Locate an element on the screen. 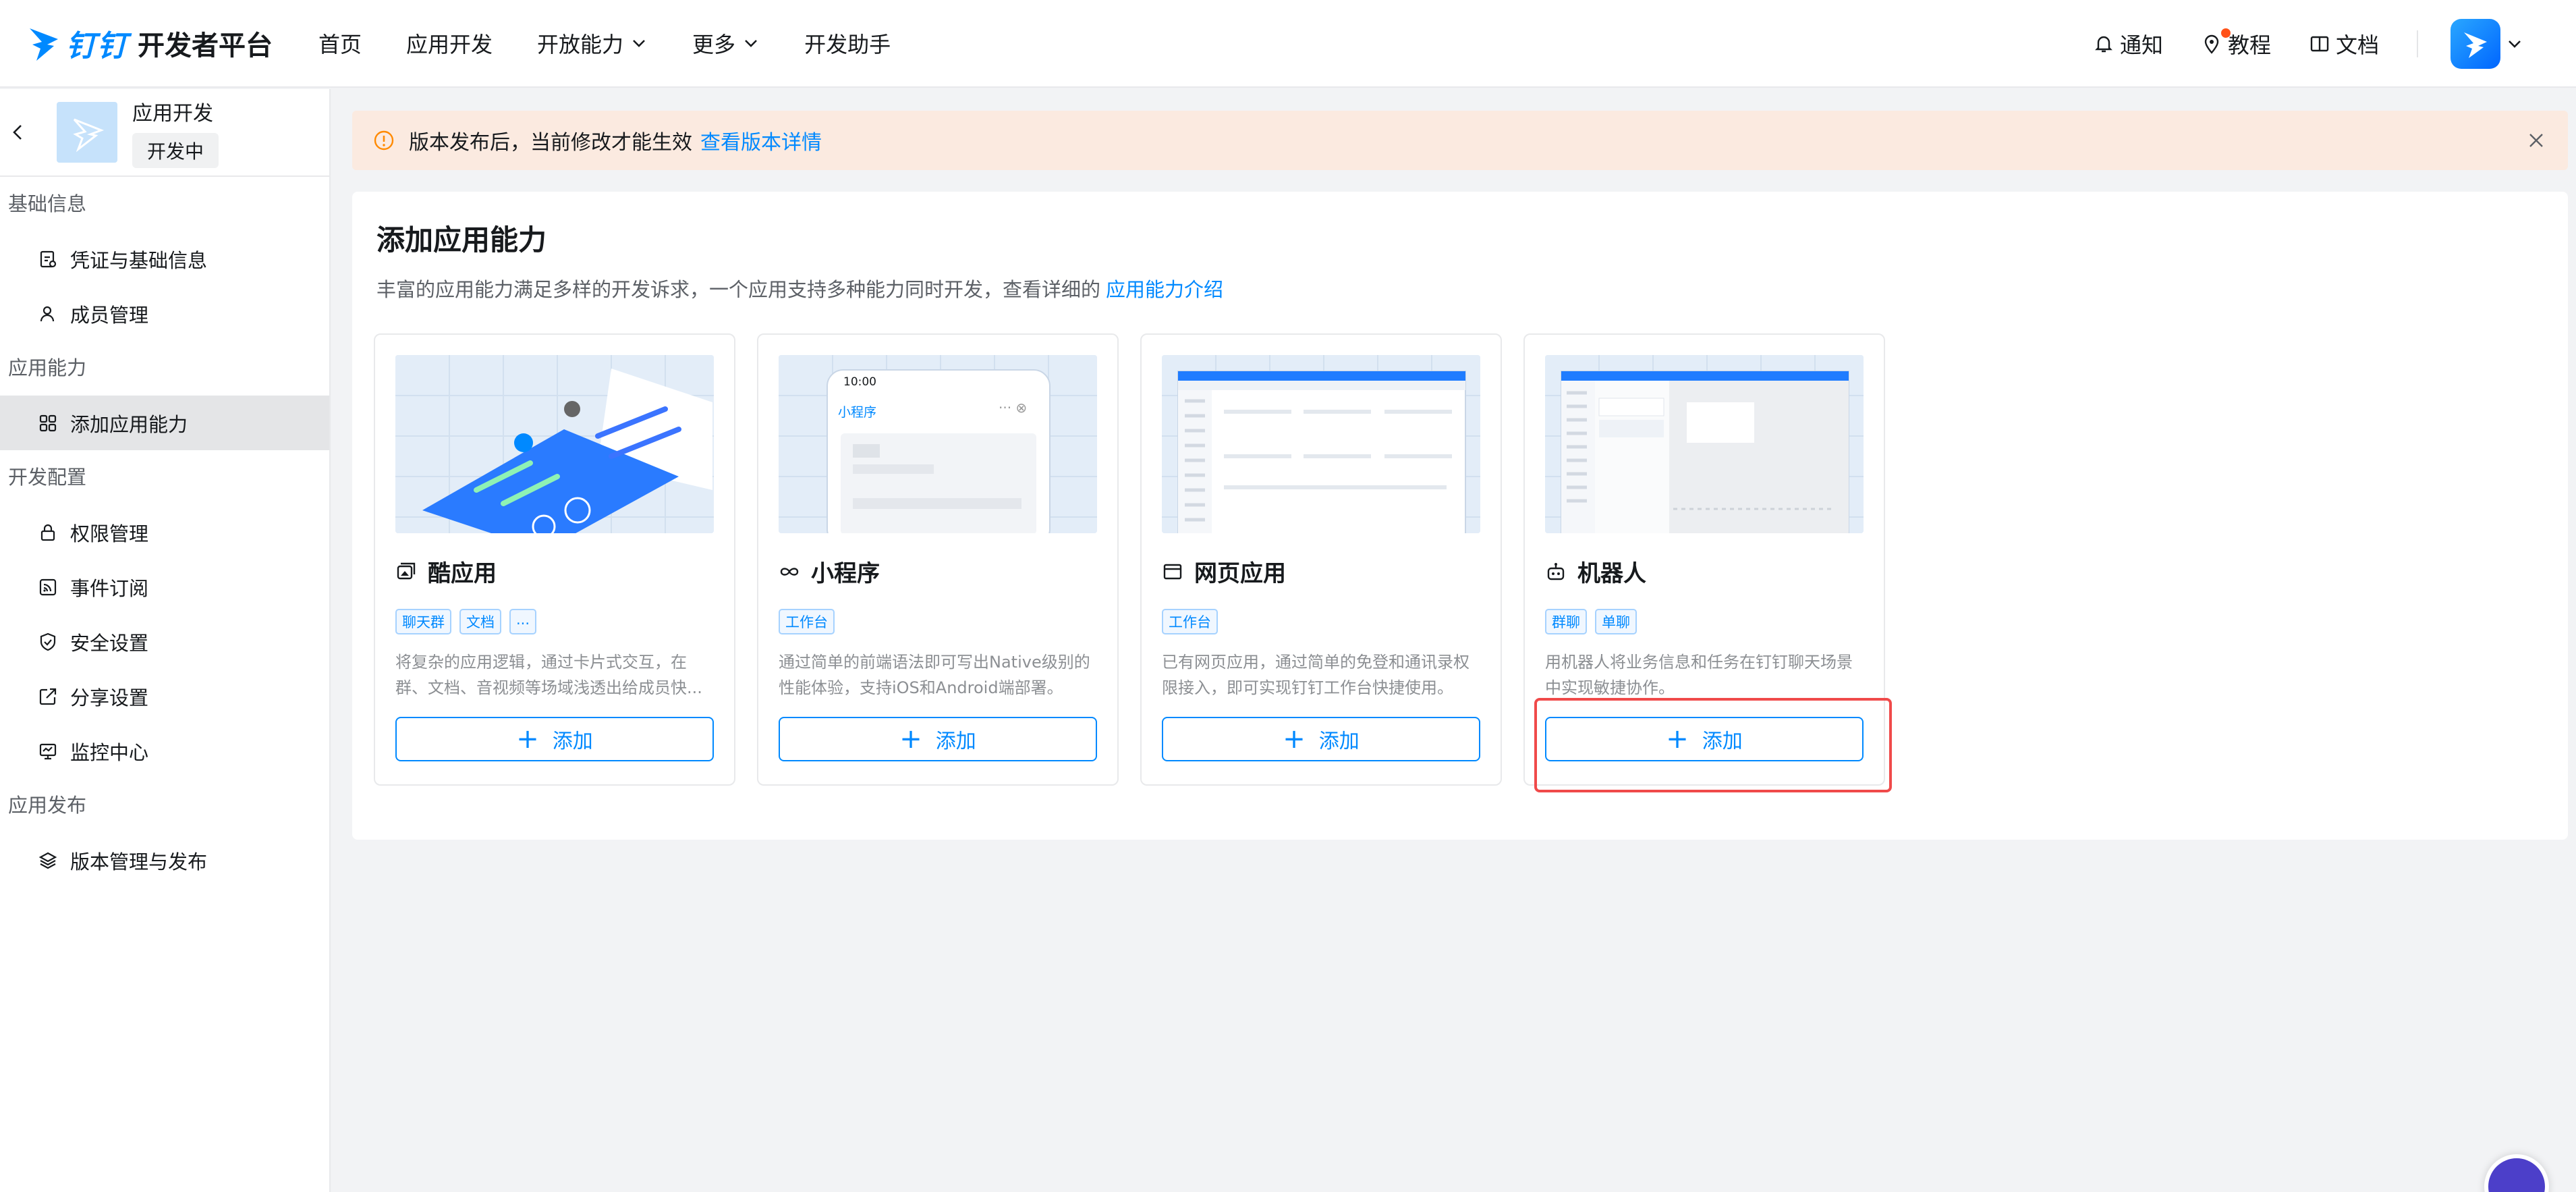 The height and width of the screenshot is (1192, 2576). sidebar-item-security: 安全设置 is located at coordinates (164, 641).